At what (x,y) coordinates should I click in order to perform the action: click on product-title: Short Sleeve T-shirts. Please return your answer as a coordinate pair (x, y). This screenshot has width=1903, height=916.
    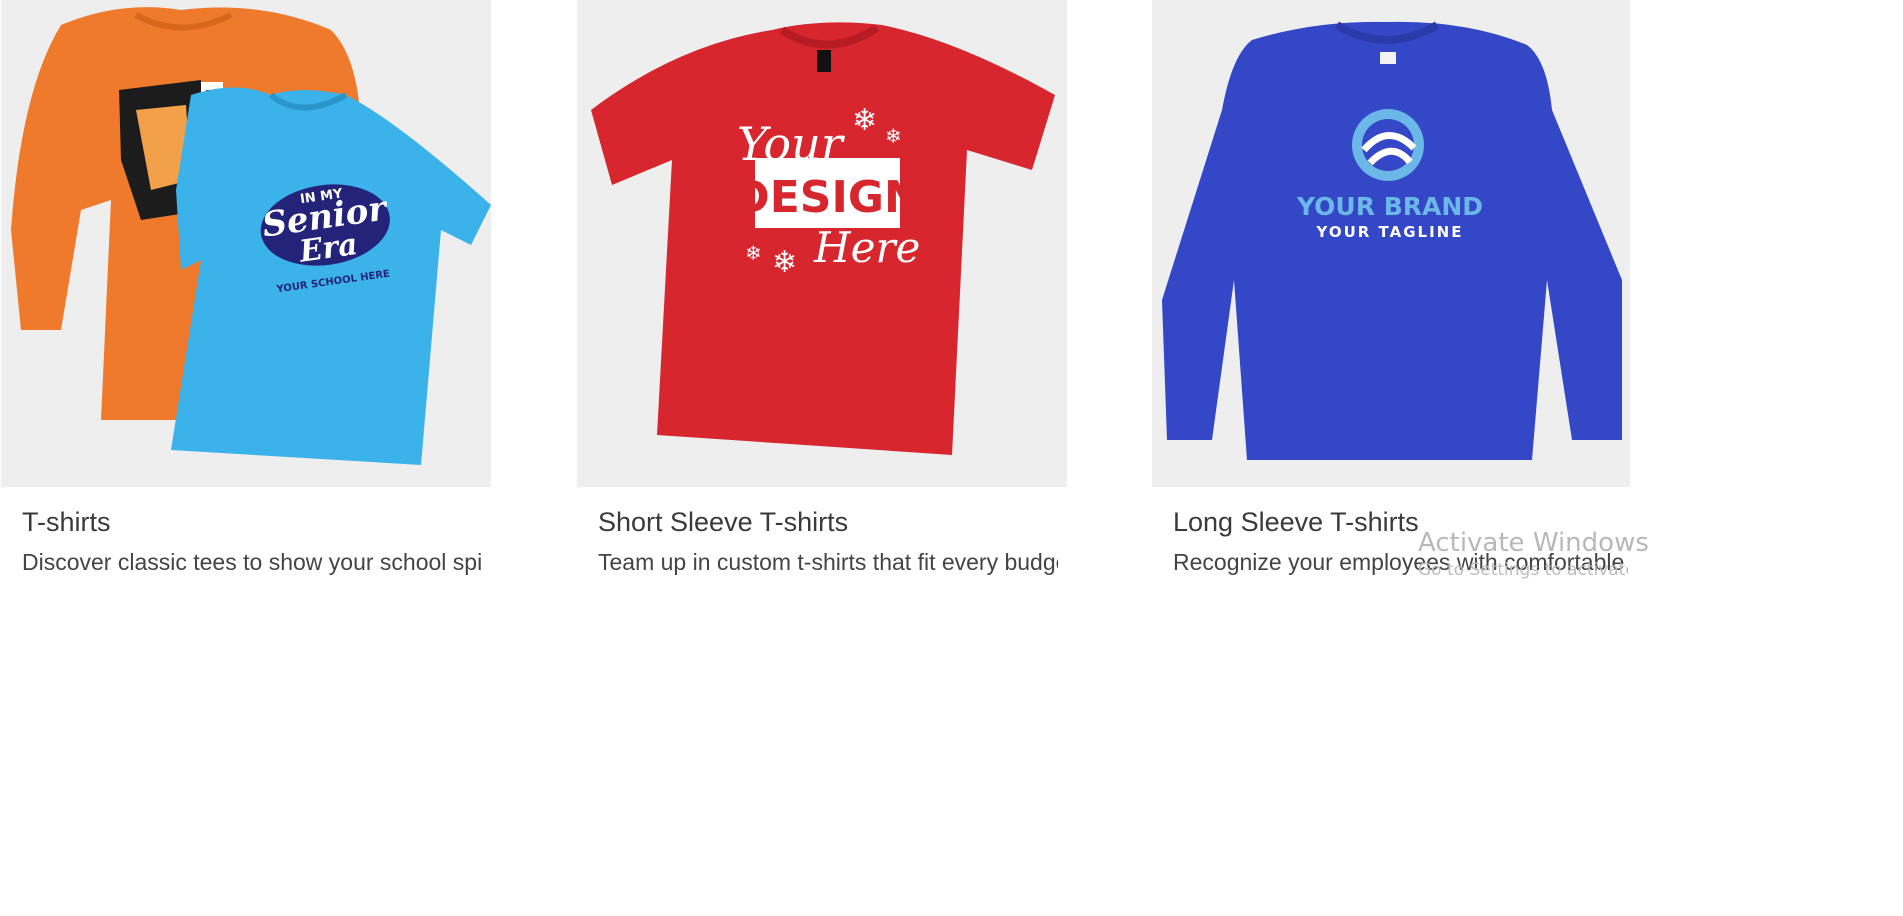
    Looking at the image, I should click on (832, 522).